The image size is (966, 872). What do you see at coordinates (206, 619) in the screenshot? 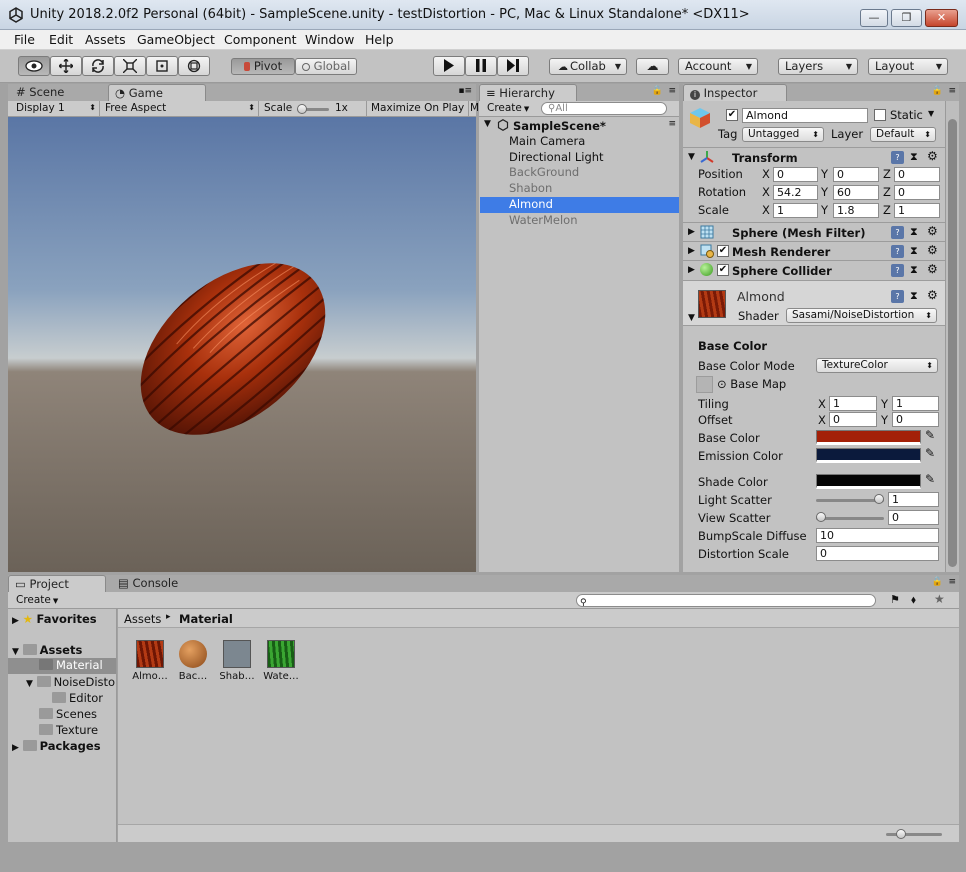
I see `breadcrumb-material: Material` at bounding box center [206, 619].